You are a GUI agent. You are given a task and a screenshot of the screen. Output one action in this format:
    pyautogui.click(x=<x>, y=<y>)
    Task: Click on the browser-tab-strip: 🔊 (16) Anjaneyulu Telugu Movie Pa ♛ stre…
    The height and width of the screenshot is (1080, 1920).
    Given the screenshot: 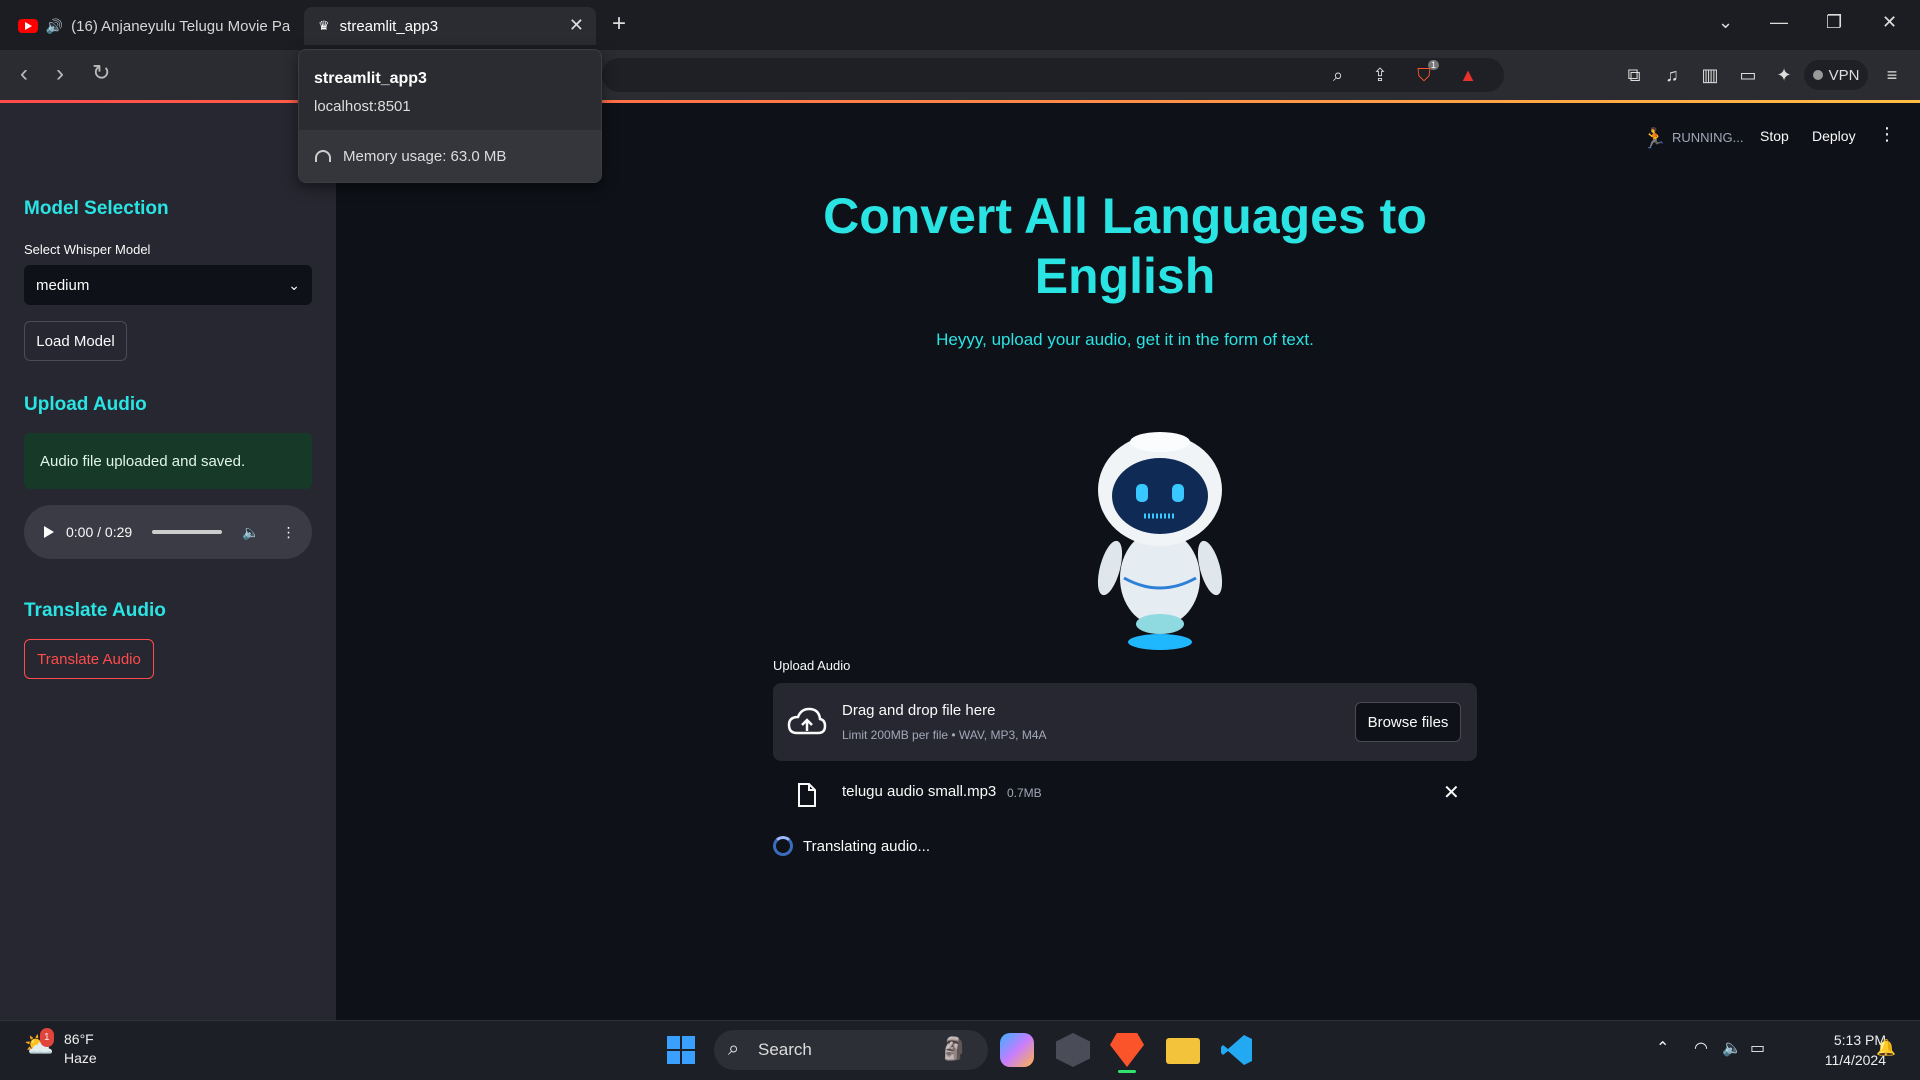 What is the action you would take?
    pyautogui.click(x=960, y=25)
    